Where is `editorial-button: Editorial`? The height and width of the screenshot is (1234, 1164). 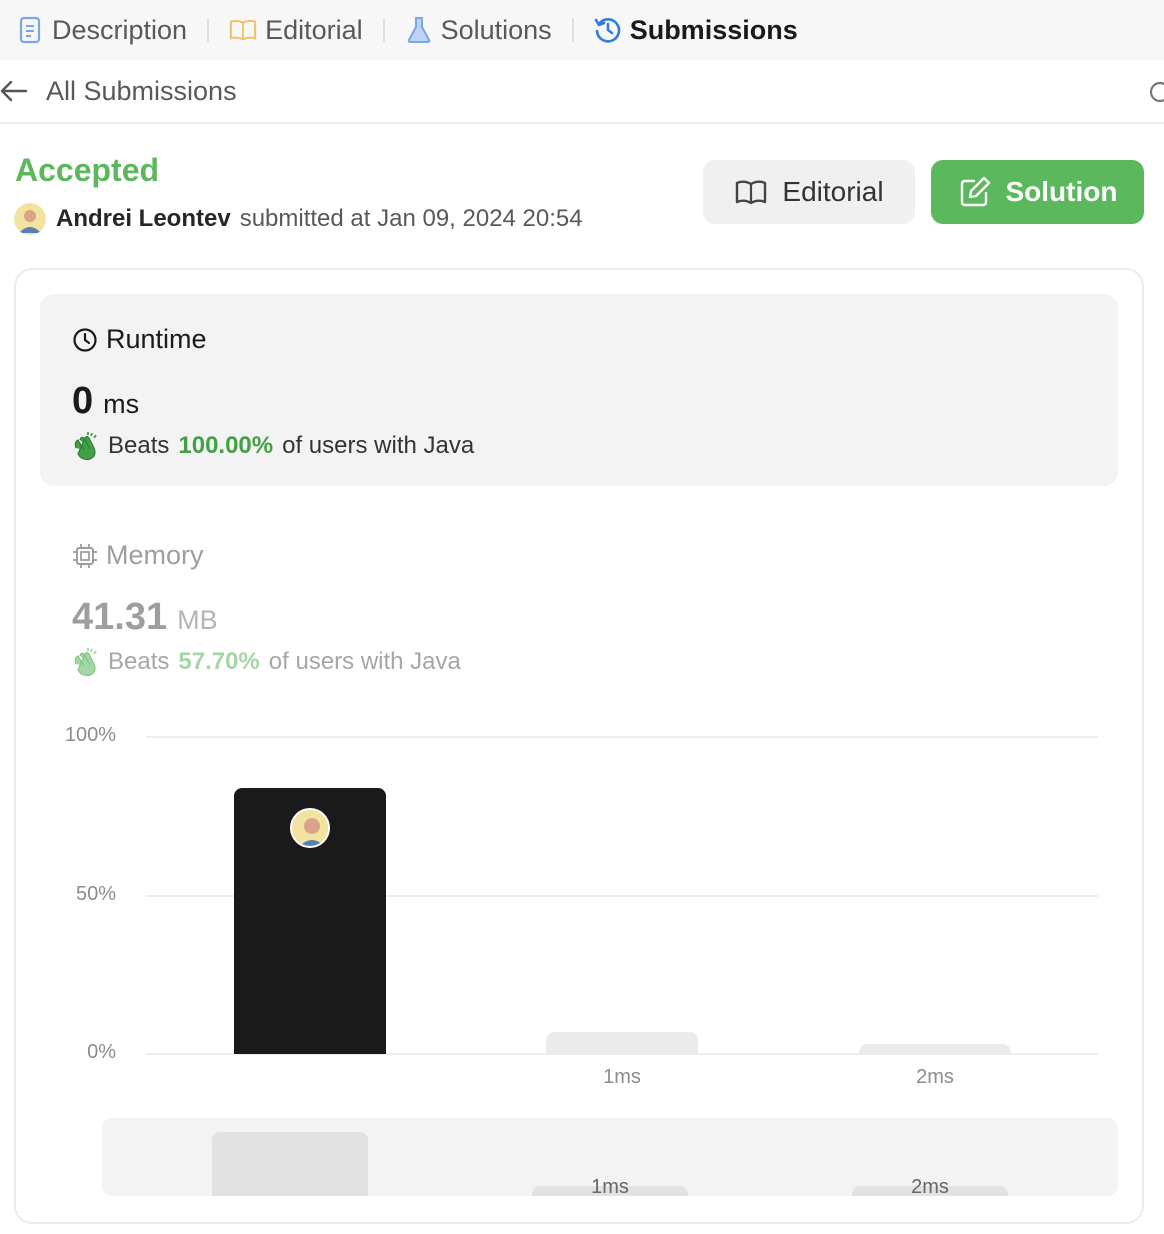 editorial-button: Editorial is located at coordinates (809, 192).